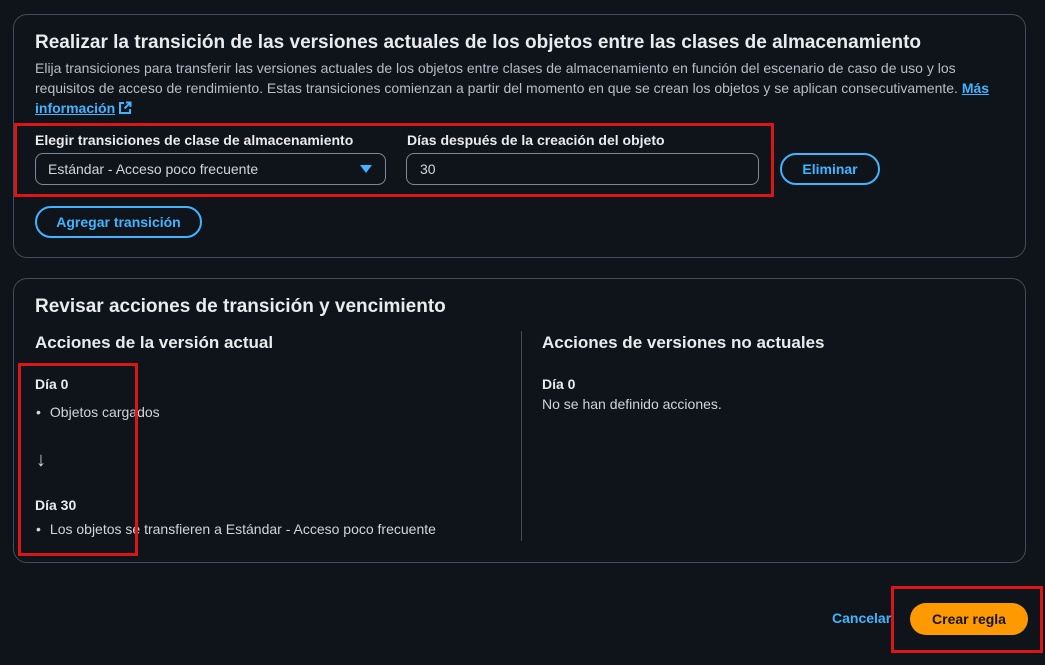 Image resolution: width=1045 pixels, height=665 pixels. Describe the element at coordinates (125, 110) in the screenshot. I see `external-link-icon` at that location.